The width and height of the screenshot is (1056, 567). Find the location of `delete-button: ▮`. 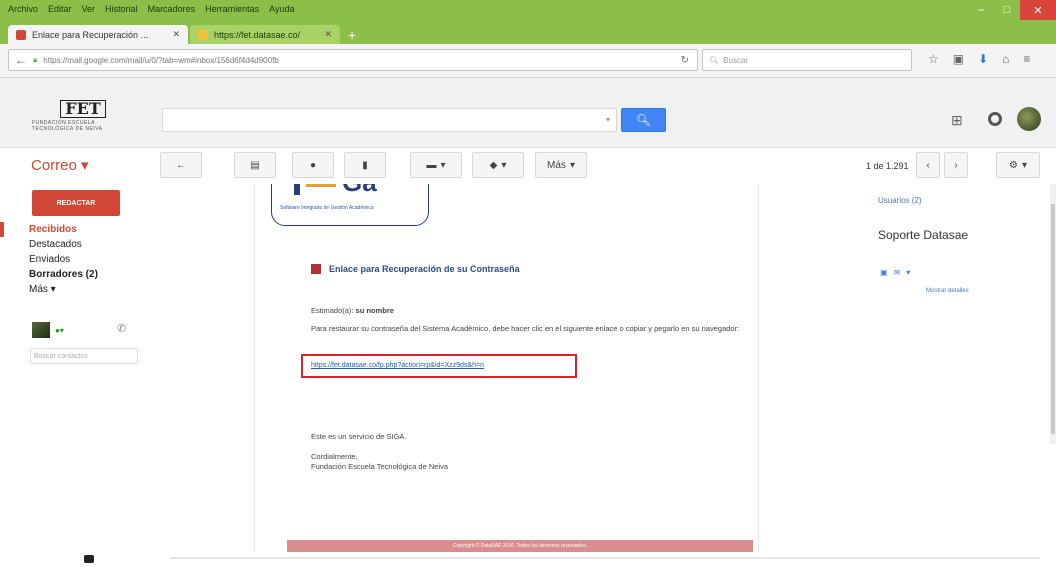

delete-button: ▮ is located at coordinates (365, 165).